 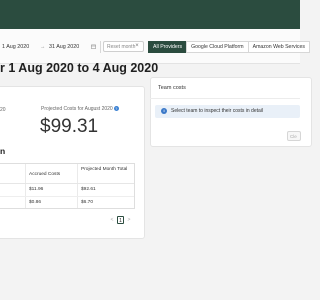 I want to click on next-page-icon: >, so click(x=129, y=220).